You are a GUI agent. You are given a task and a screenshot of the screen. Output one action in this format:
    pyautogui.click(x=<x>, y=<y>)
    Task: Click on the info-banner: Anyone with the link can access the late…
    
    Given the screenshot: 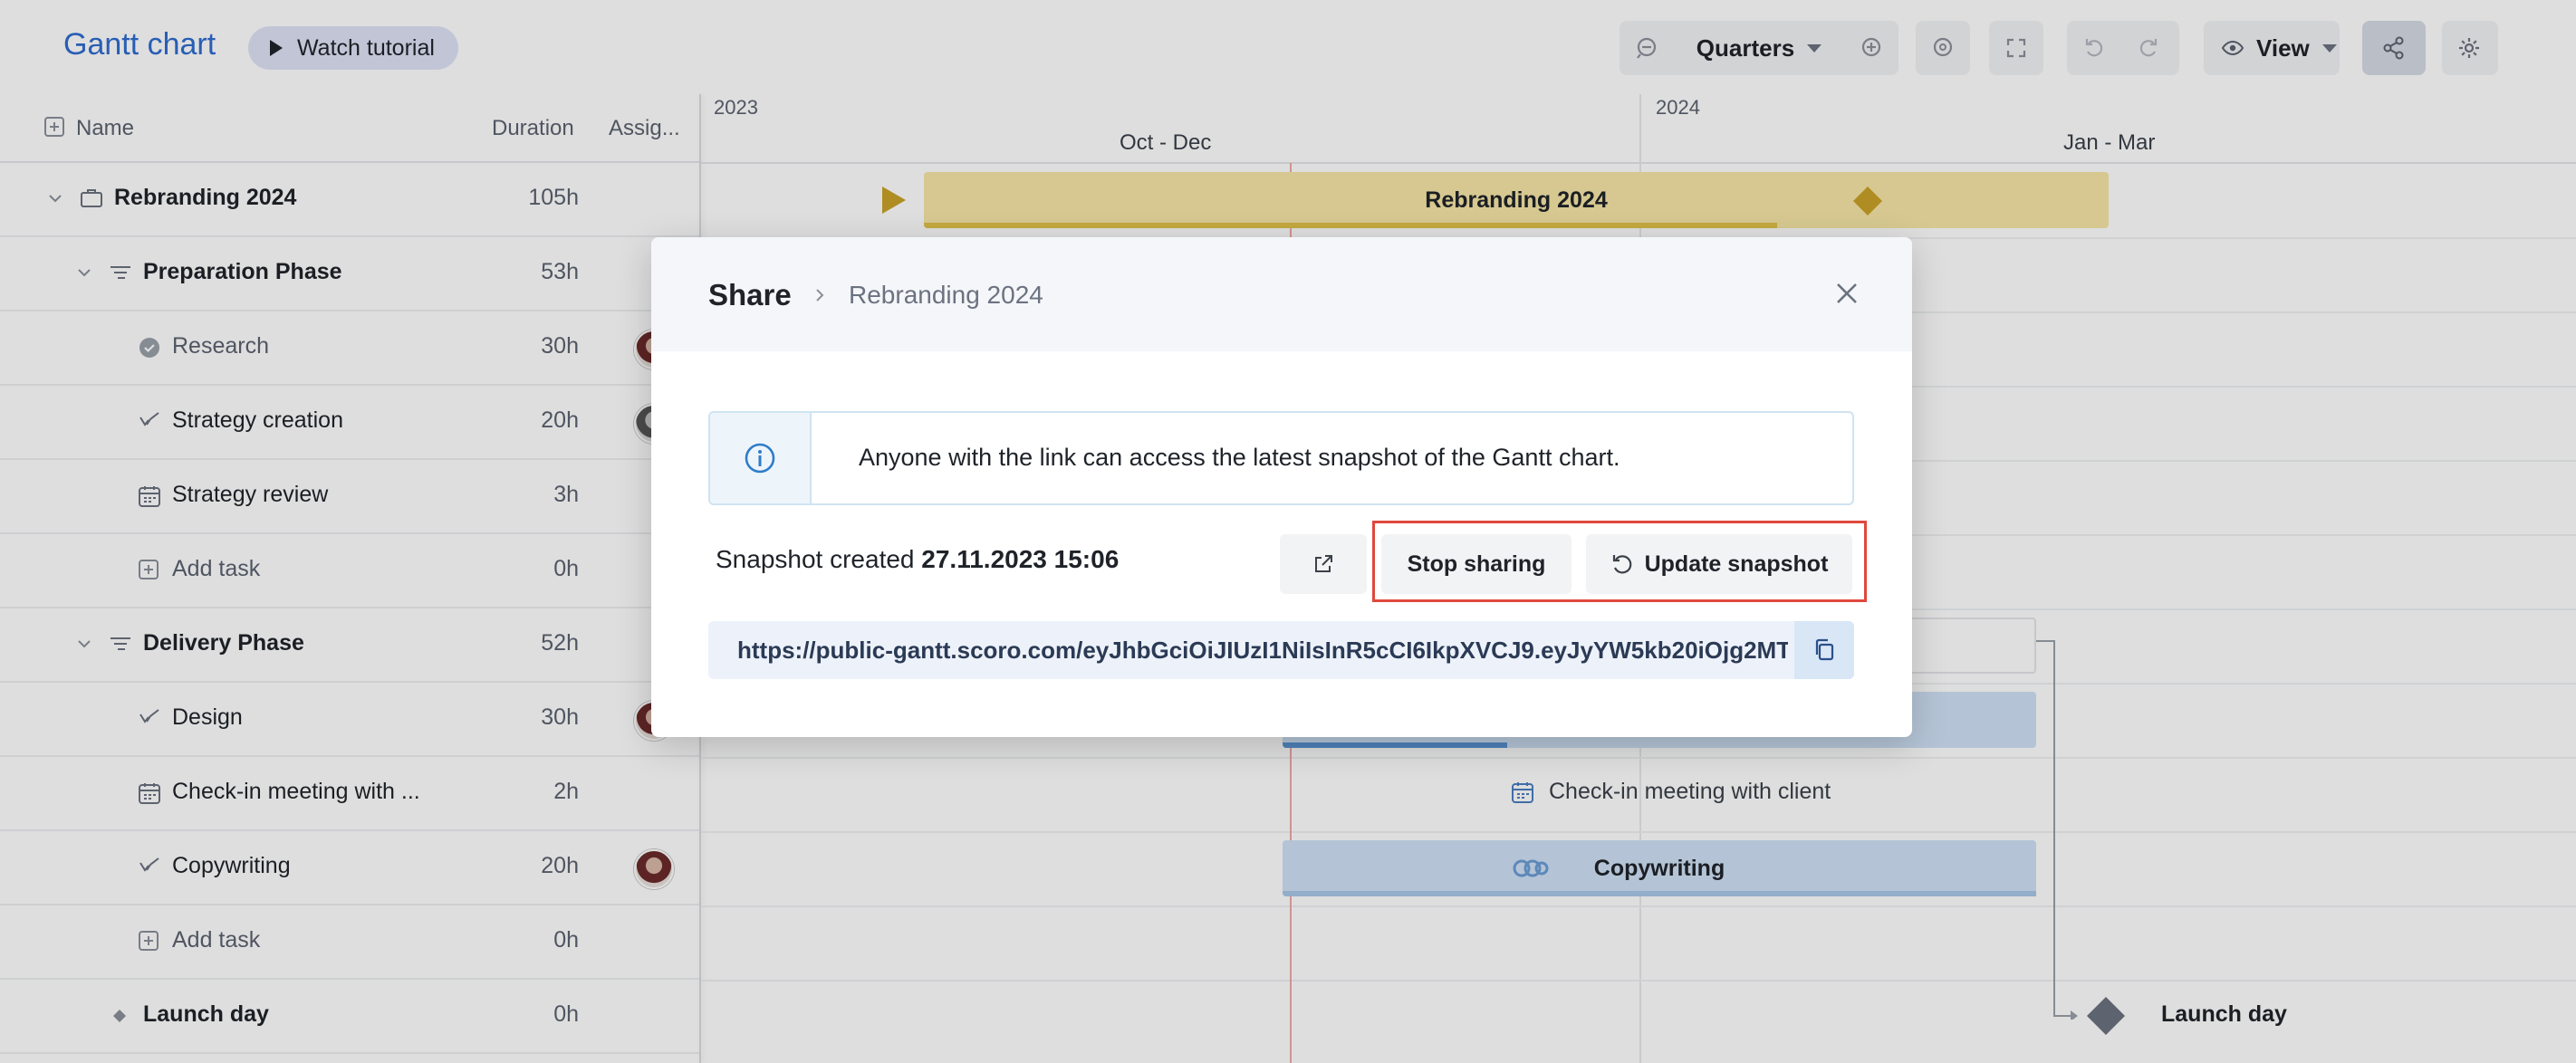 What is the action you would take?
    pyautogui.click(x=1281, y=458)
    